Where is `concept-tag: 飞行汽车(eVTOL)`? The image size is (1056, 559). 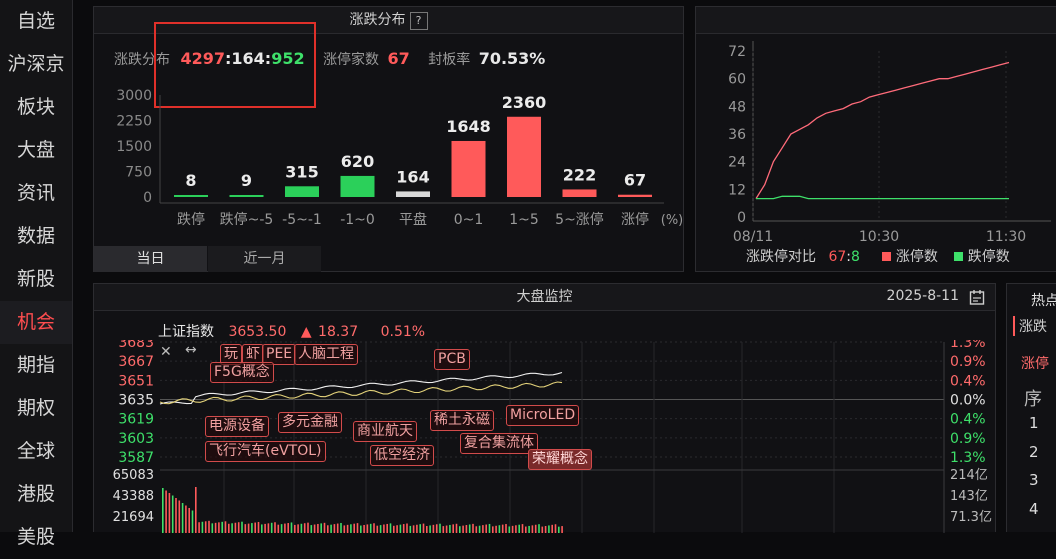
concept-tag: 飞行汽车(eVTOL) is located at coordinates (265, 451).